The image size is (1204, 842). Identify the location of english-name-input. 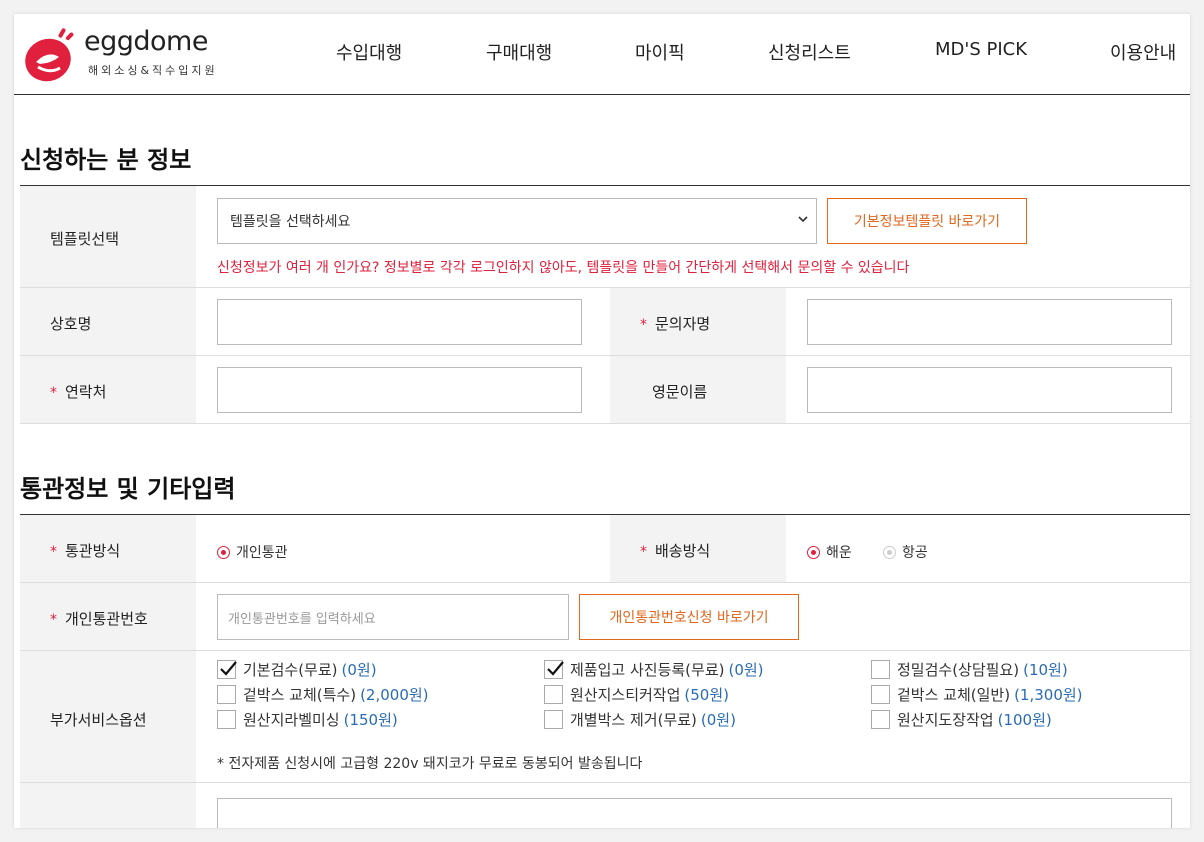
(989, 390).